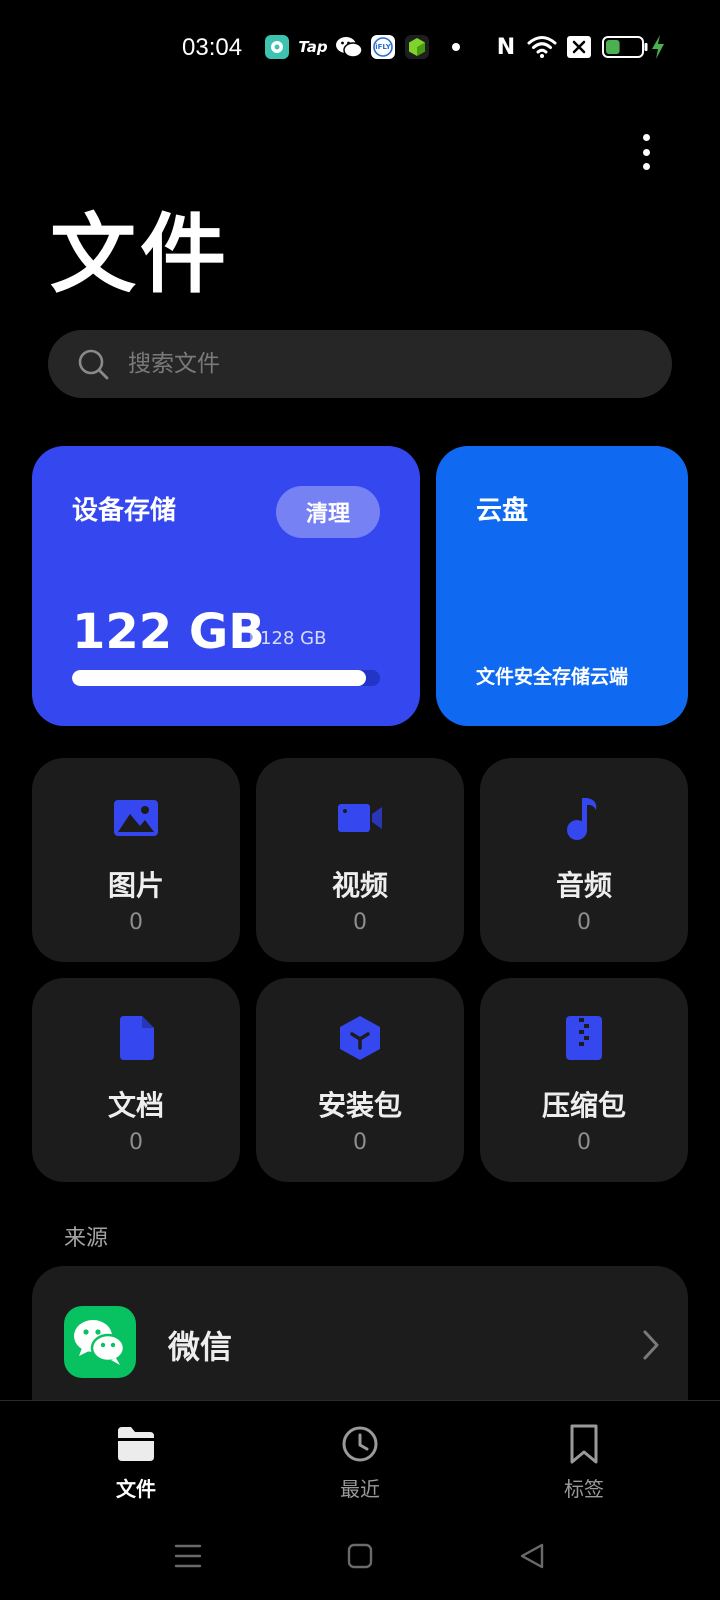 The image size is (720, 1600). I want to click on recent-apps-menu-icon, so click(188, 1556).